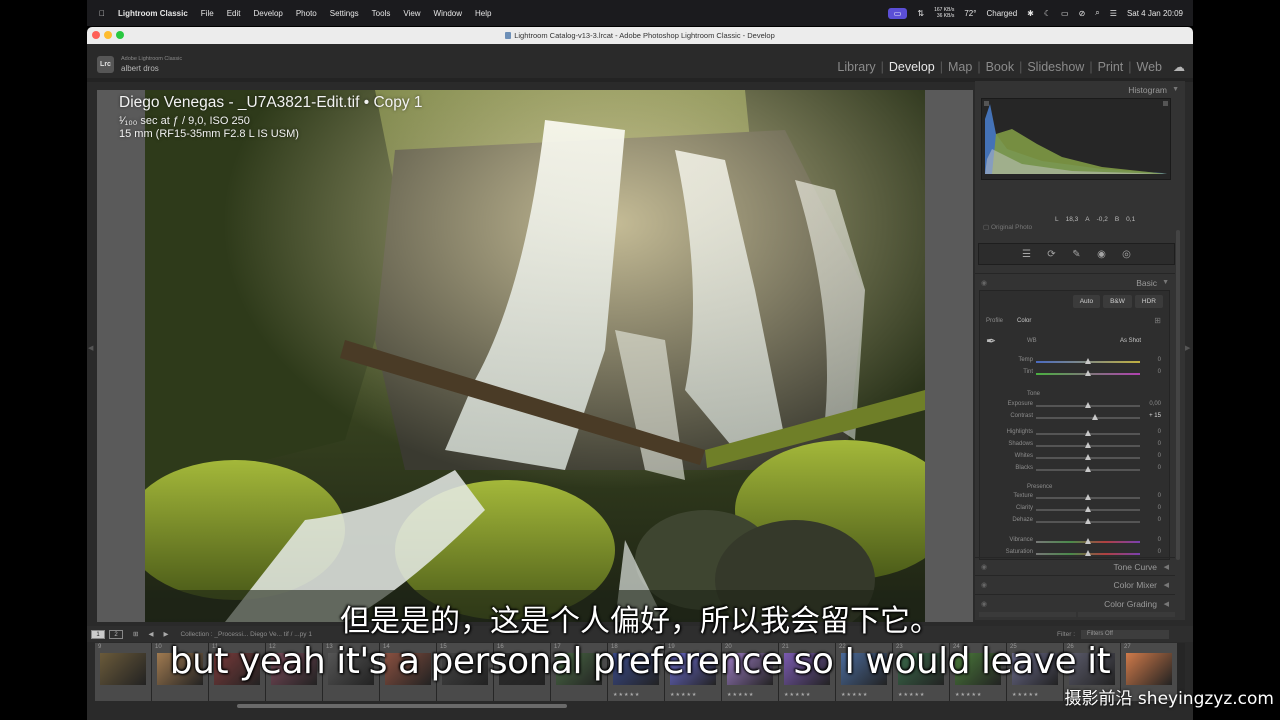 This screenshot has width=1280, height=720. What do you see at coordinates (1065, 13) in the screenshot?
I see `battery-icon: ▭` at bounding box center [1065, 13].